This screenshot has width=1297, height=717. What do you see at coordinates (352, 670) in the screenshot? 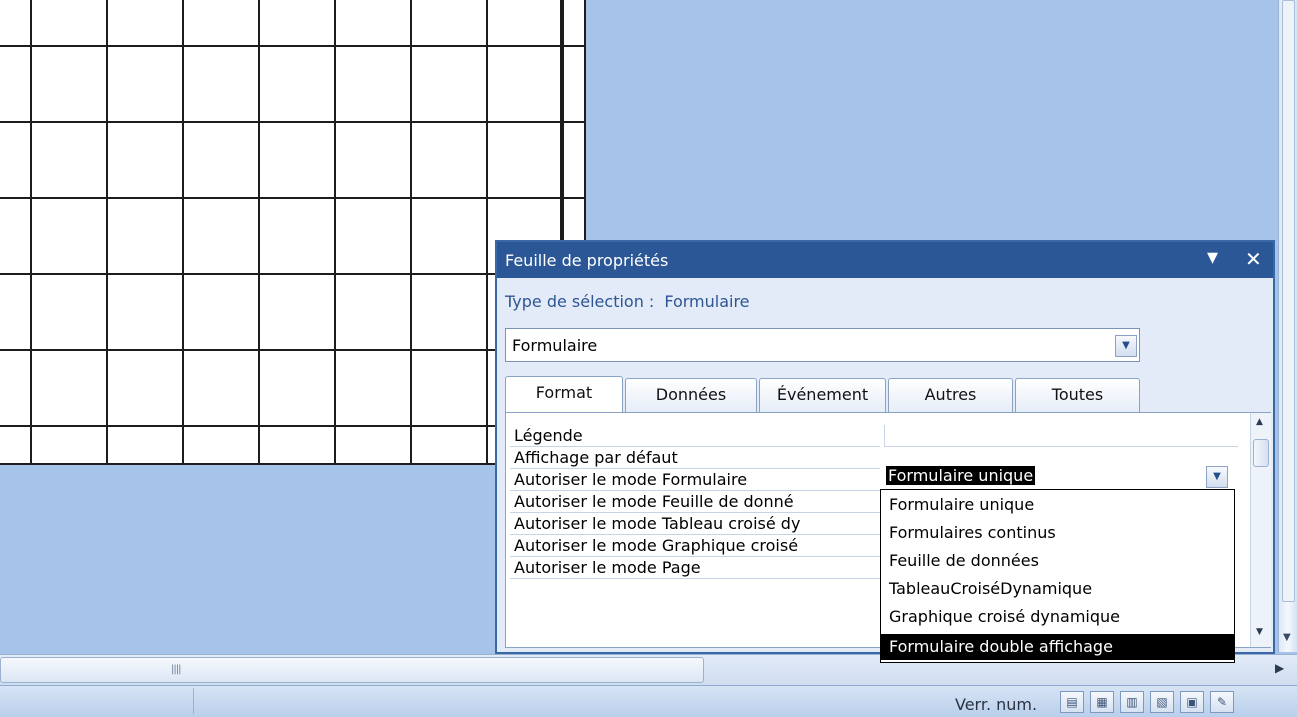
I see `horizontal-scroll-thumb: ||||` at bounding box center [352, 670].